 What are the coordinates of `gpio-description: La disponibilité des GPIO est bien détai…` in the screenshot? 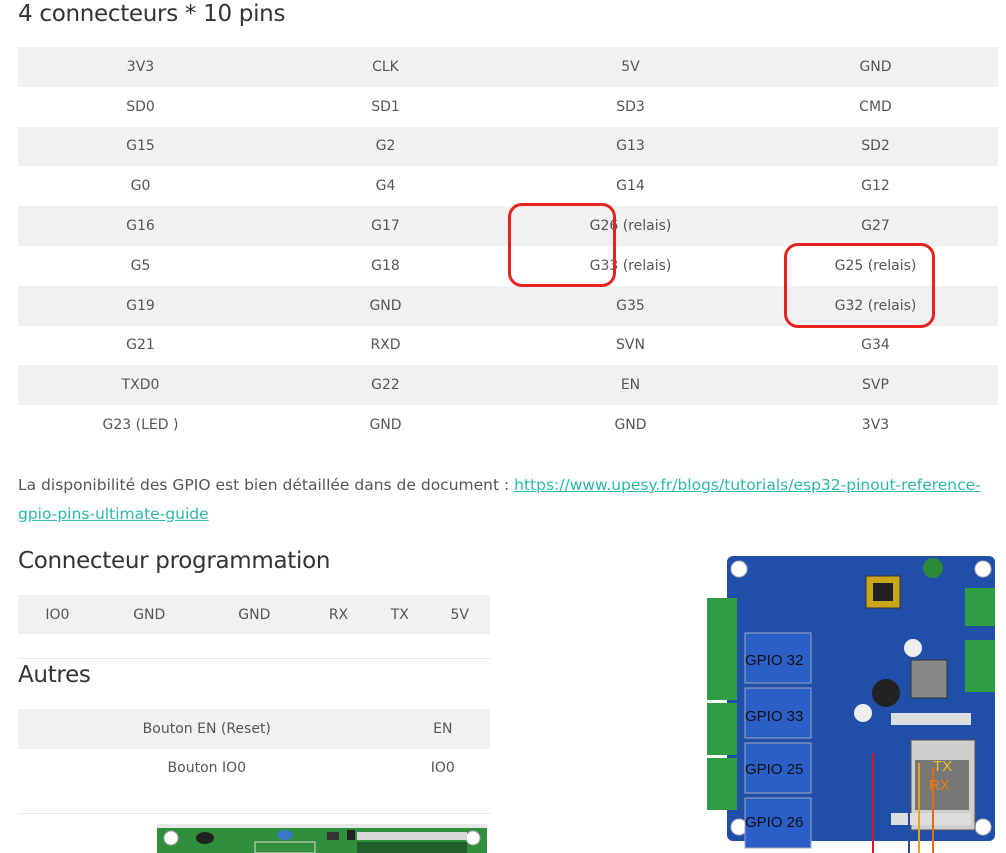 It's located at (505, 500).